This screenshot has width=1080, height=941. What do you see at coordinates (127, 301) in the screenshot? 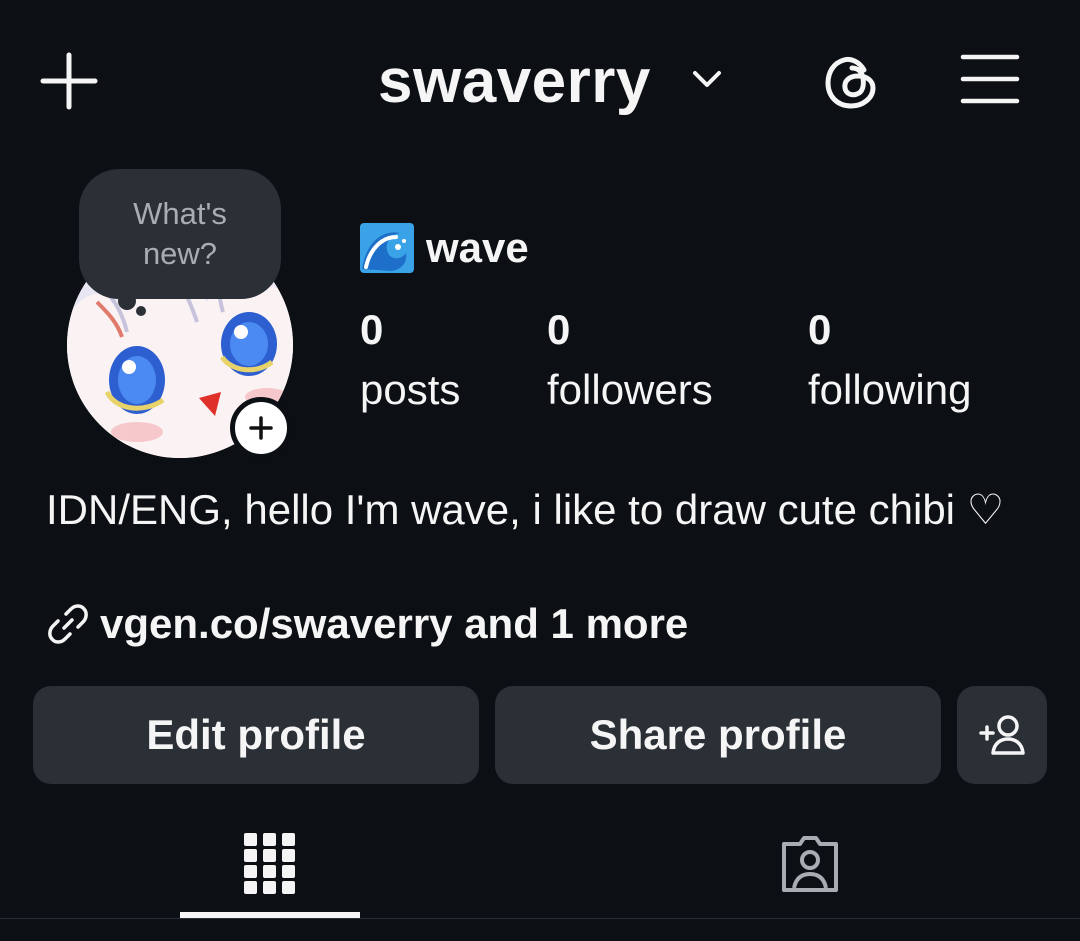
I see `note-bubble-tail` at bounding box center [127, 301].